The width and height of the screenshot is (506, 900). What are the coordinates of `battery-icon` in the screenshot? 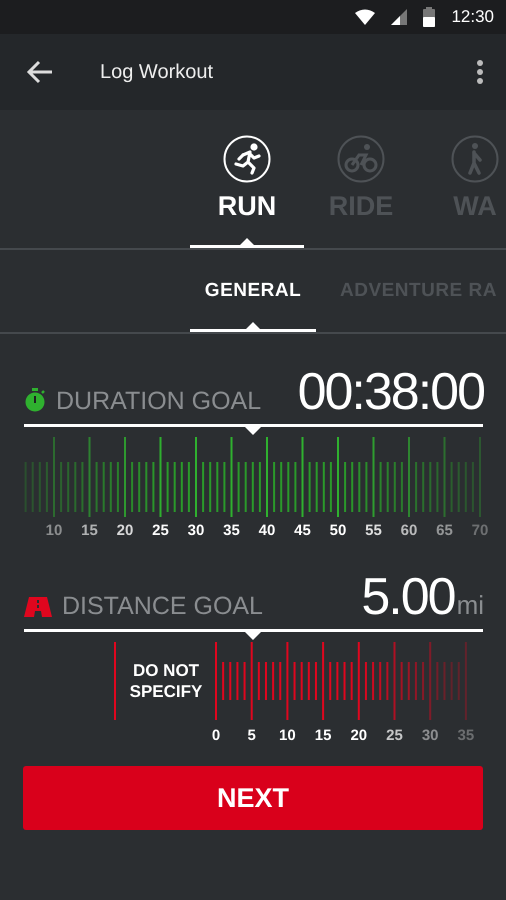 It's located at (429, 17).